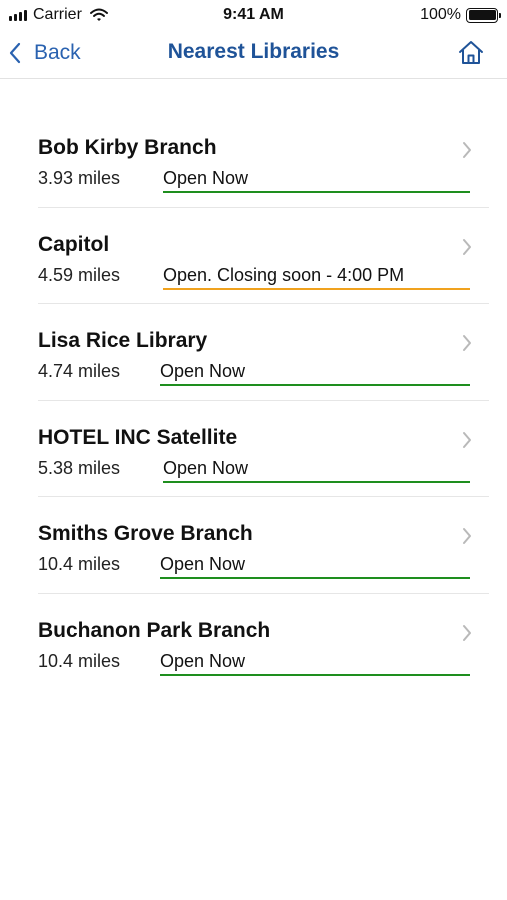  I want to click on library-item: Bob Kirby Branch 3.93 miles Open Now, so click(263, 159).